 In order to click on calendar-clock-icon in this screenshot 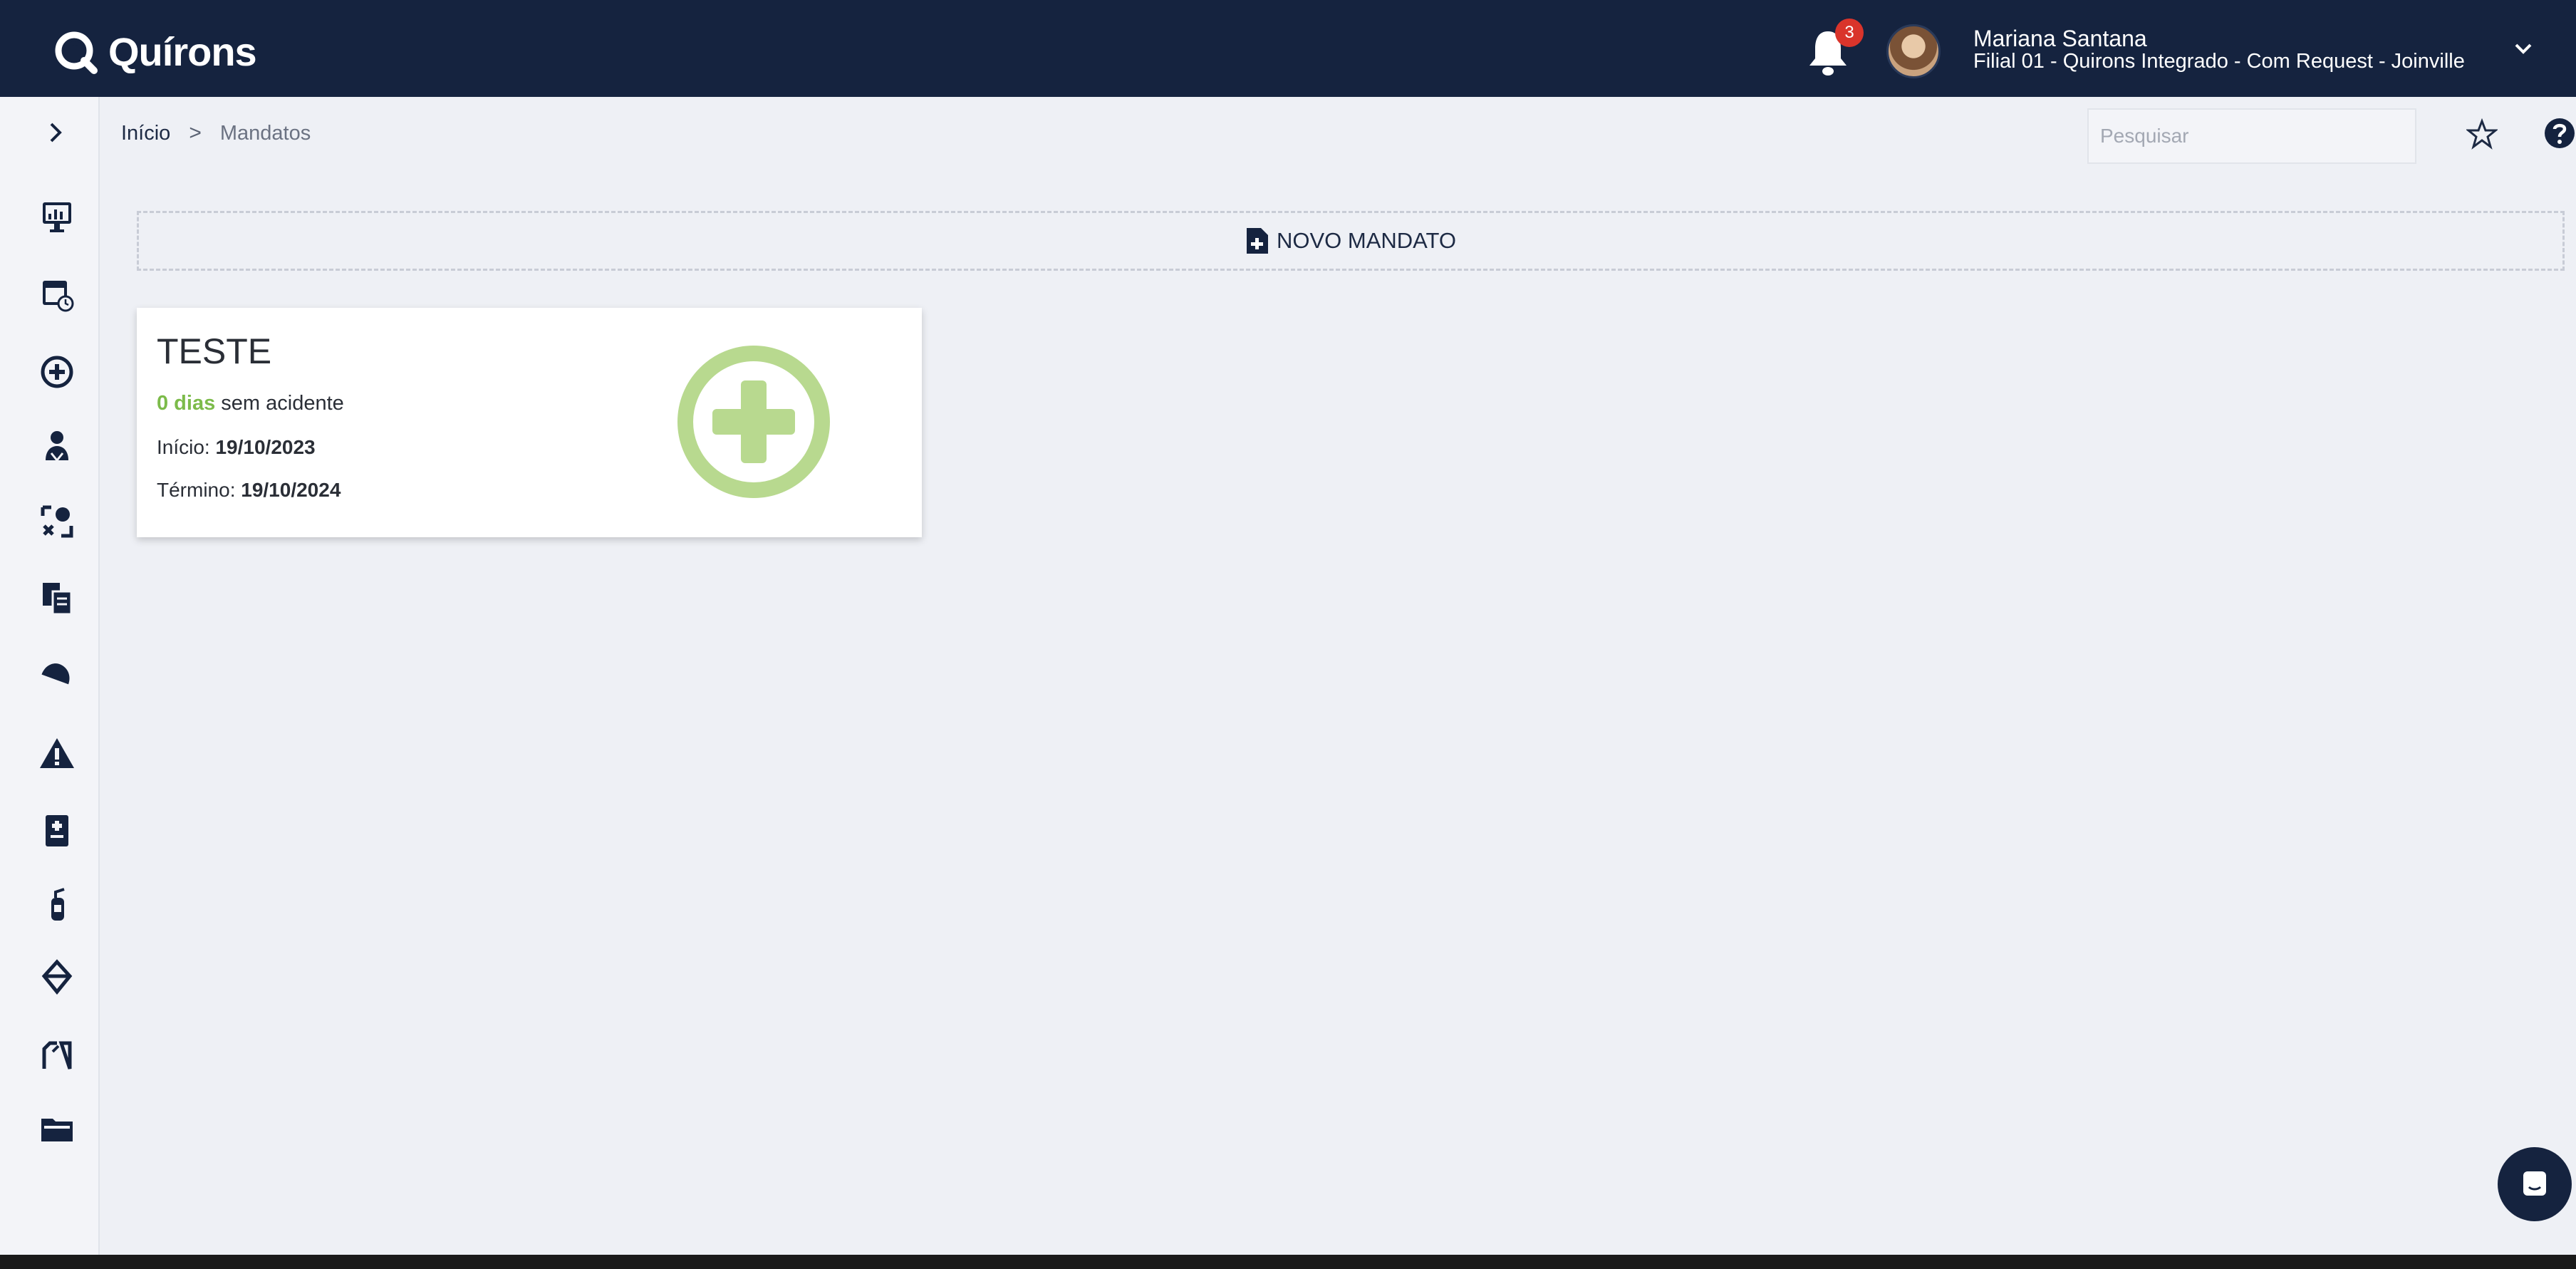, I will do `click(57, 294)`.